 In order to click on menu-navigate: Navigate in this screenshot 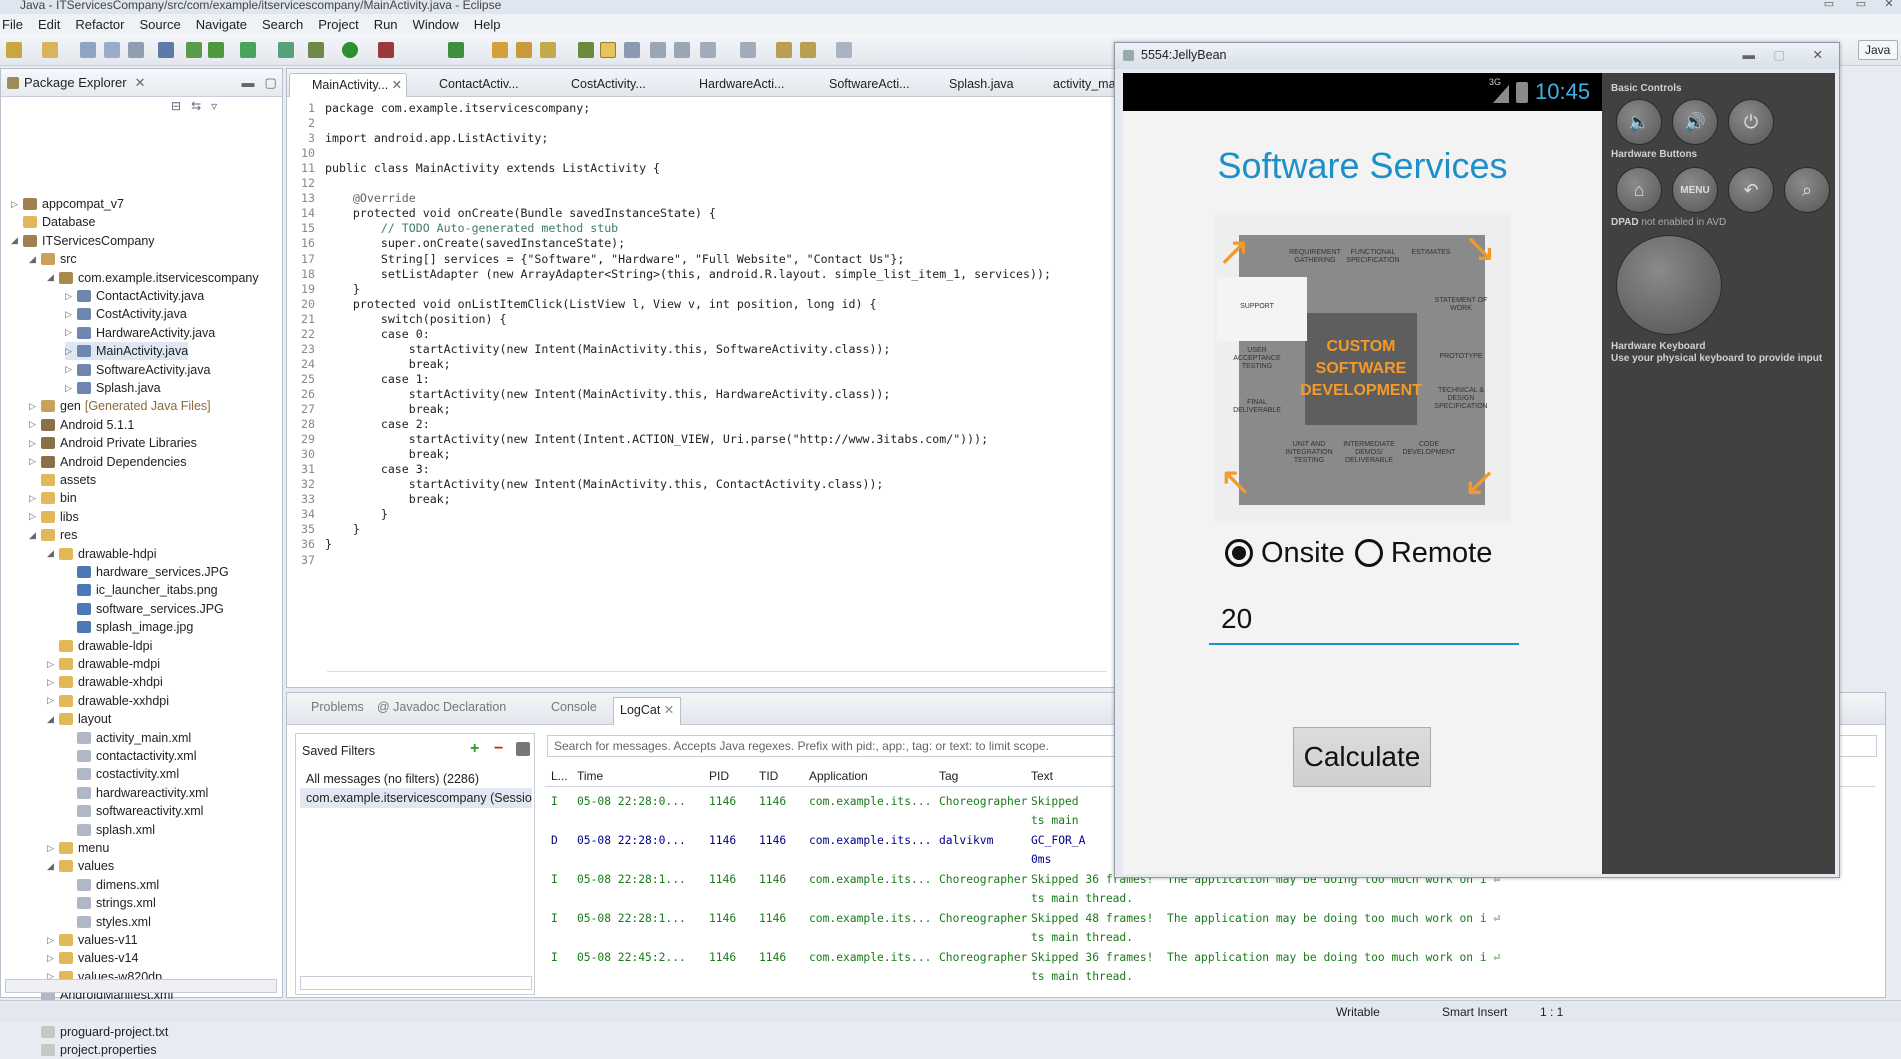, I will do `click(221, 24)`.